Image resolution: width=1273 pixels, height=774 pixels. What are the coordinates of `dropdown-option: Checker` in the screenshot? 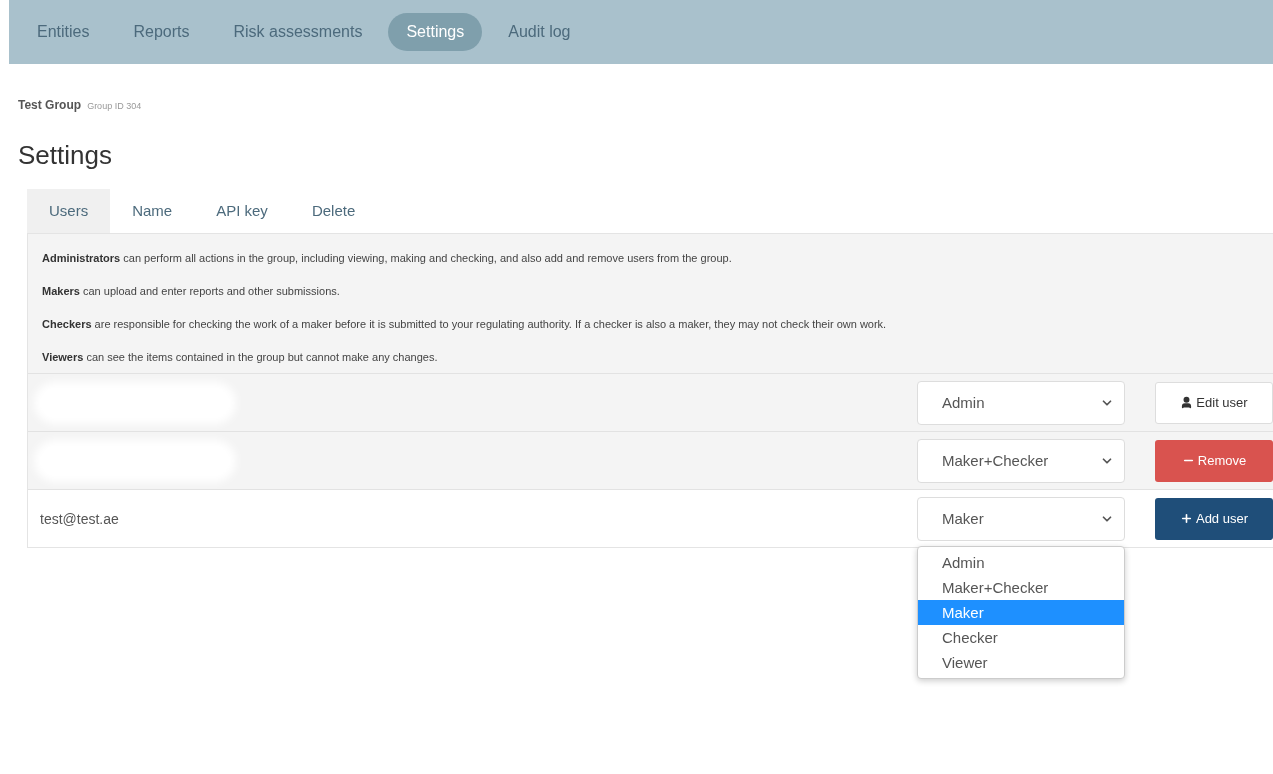 It's located at (1021, 637).